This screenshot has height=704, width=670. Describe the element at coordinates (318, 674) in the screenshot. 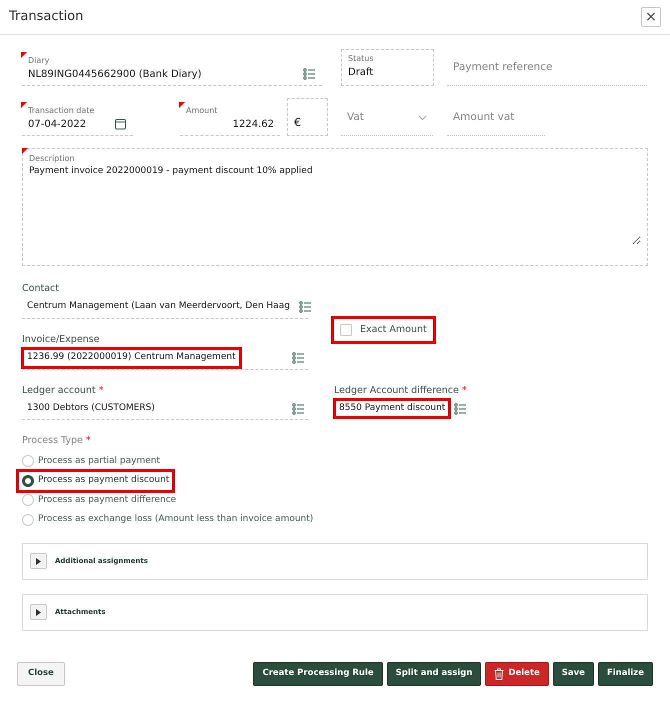

I see `action-button: Create Processing Rule` at that location.